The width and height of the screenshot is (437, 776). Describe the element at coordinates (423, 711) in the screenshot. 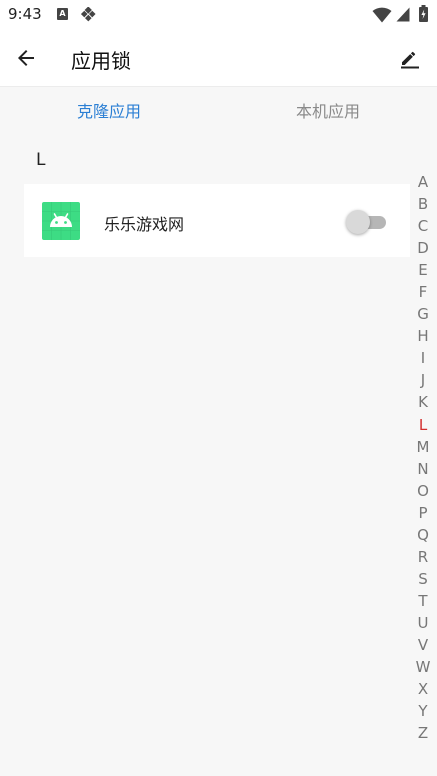

I see `index-letter-y: Y` at that location.